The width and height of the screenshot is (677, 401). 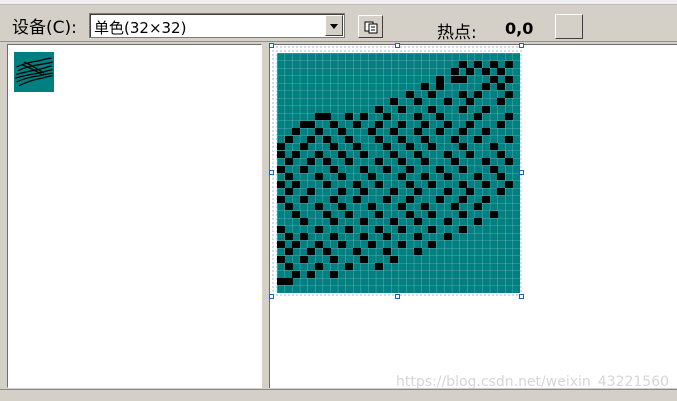 What do you see at coordinates (521, 172) in the screenshot?
I see `resize-handle-middle-right` at bounding box center [521, 172].